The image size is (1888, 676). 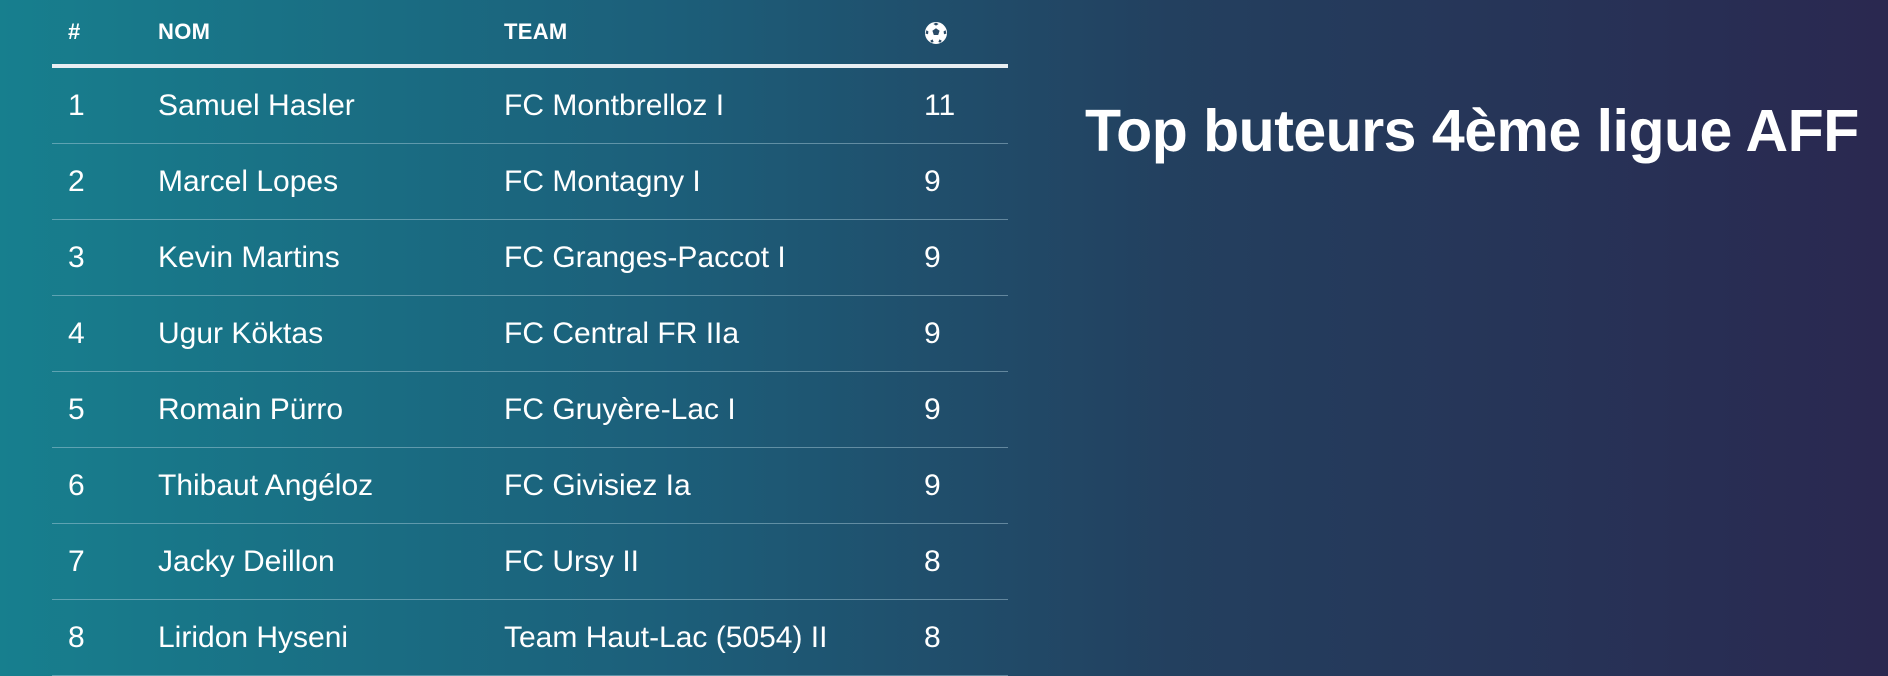 I want to click on rank-cell: 8, so click(x=105, y=637).